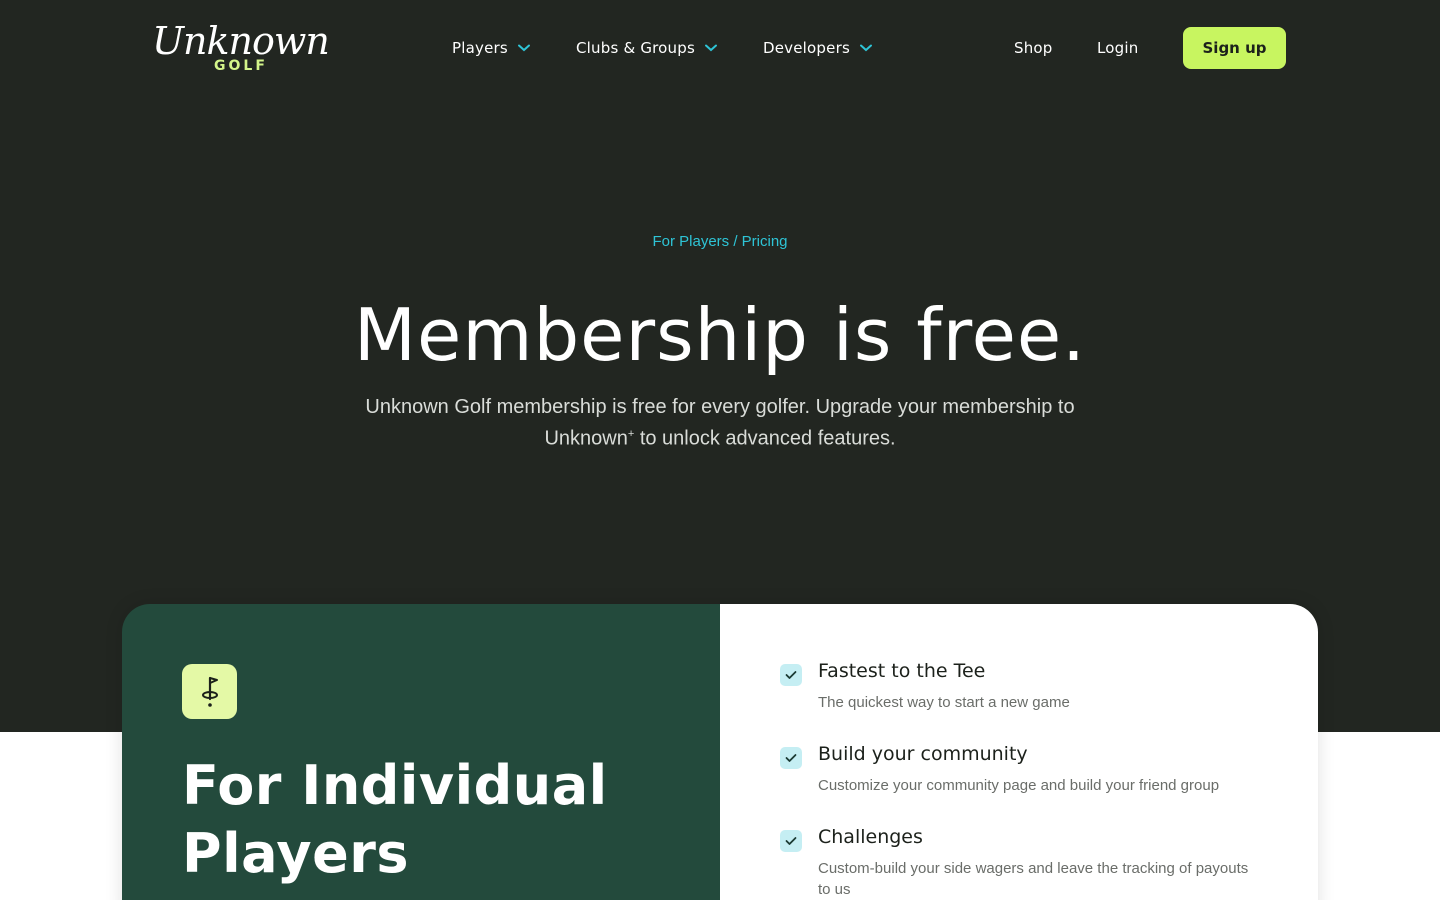 The width and height of the screenshot is (1440, 900). Describe the element at coordinates (720, 241) in the screenshot. I see `breadcrumb: For Players / Pricing` at that location.